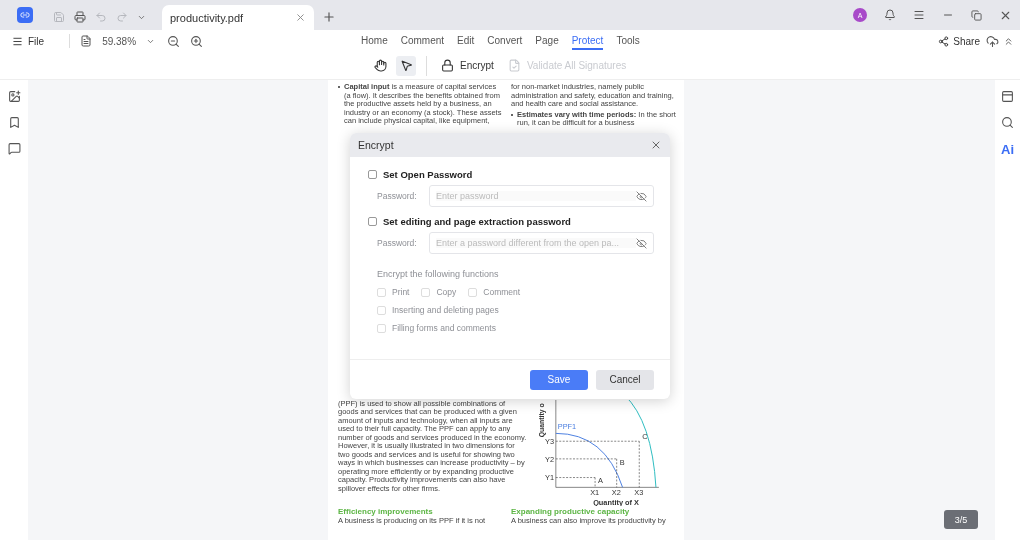 The image size is (1020, 540). Describe the element at coordinates (86, 41) in the screenshot. I see `page-icon` at that location.